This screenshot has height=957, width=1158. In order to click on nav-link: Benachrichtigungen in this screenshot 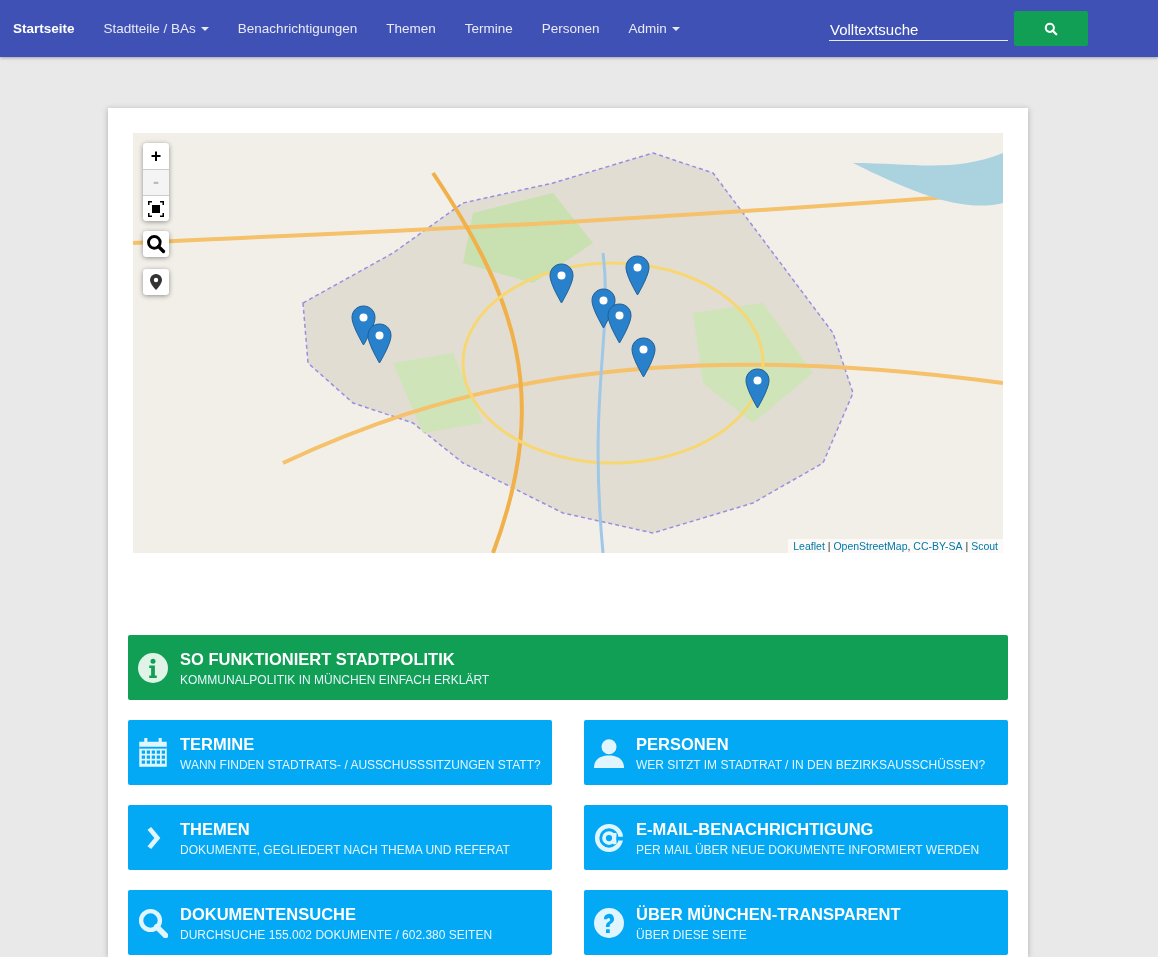, I will do `click(297, 28)`.